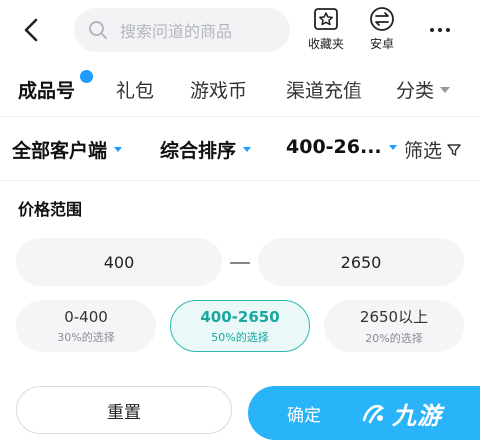 The height and width of the screenshot is (440, 480). I want to click on favorites-label: 收藏夹, so click(325, 44).